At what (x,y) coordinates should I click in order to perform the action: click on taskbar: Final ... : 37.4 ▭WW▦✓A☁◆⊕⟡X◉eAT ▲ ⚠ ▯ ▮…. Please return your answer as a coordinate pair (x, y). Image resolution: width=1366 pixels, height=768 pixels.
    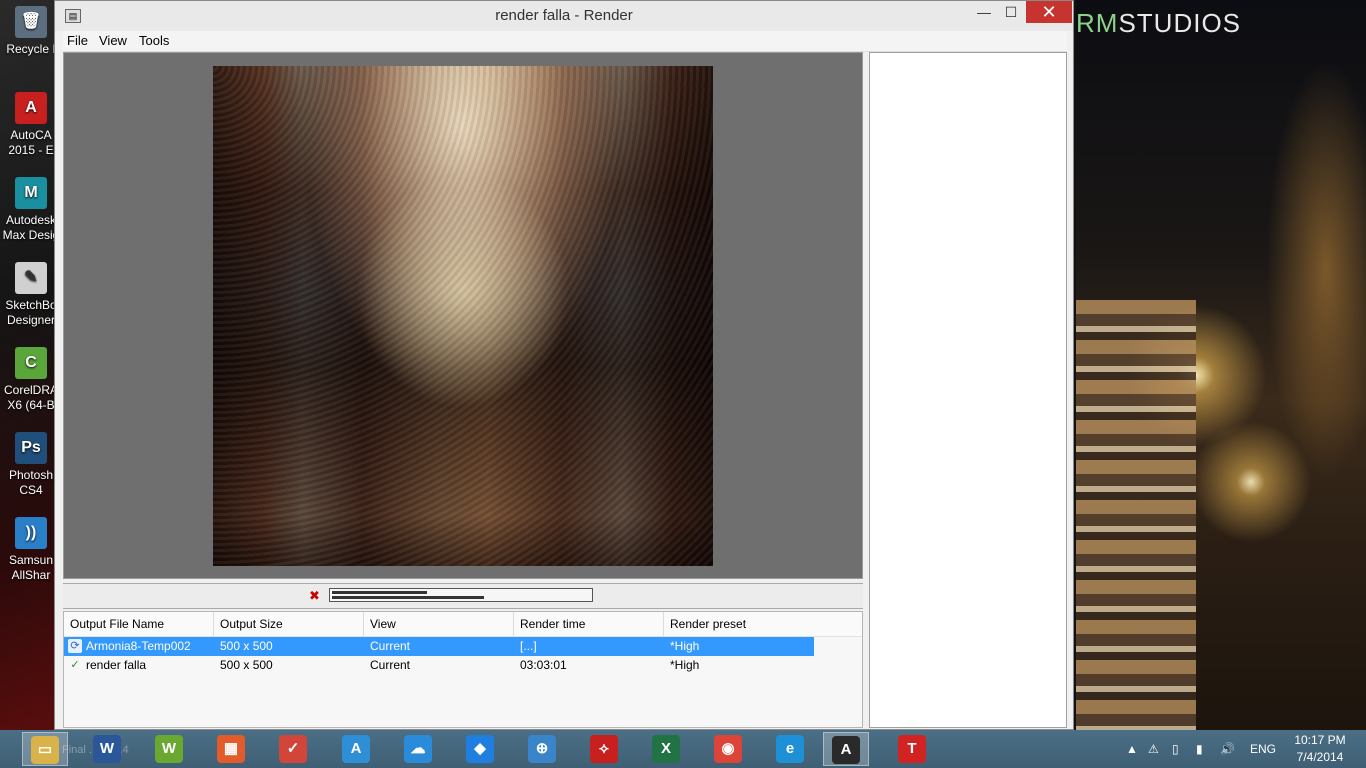
    Looking at the image, I should click on (683, 749).